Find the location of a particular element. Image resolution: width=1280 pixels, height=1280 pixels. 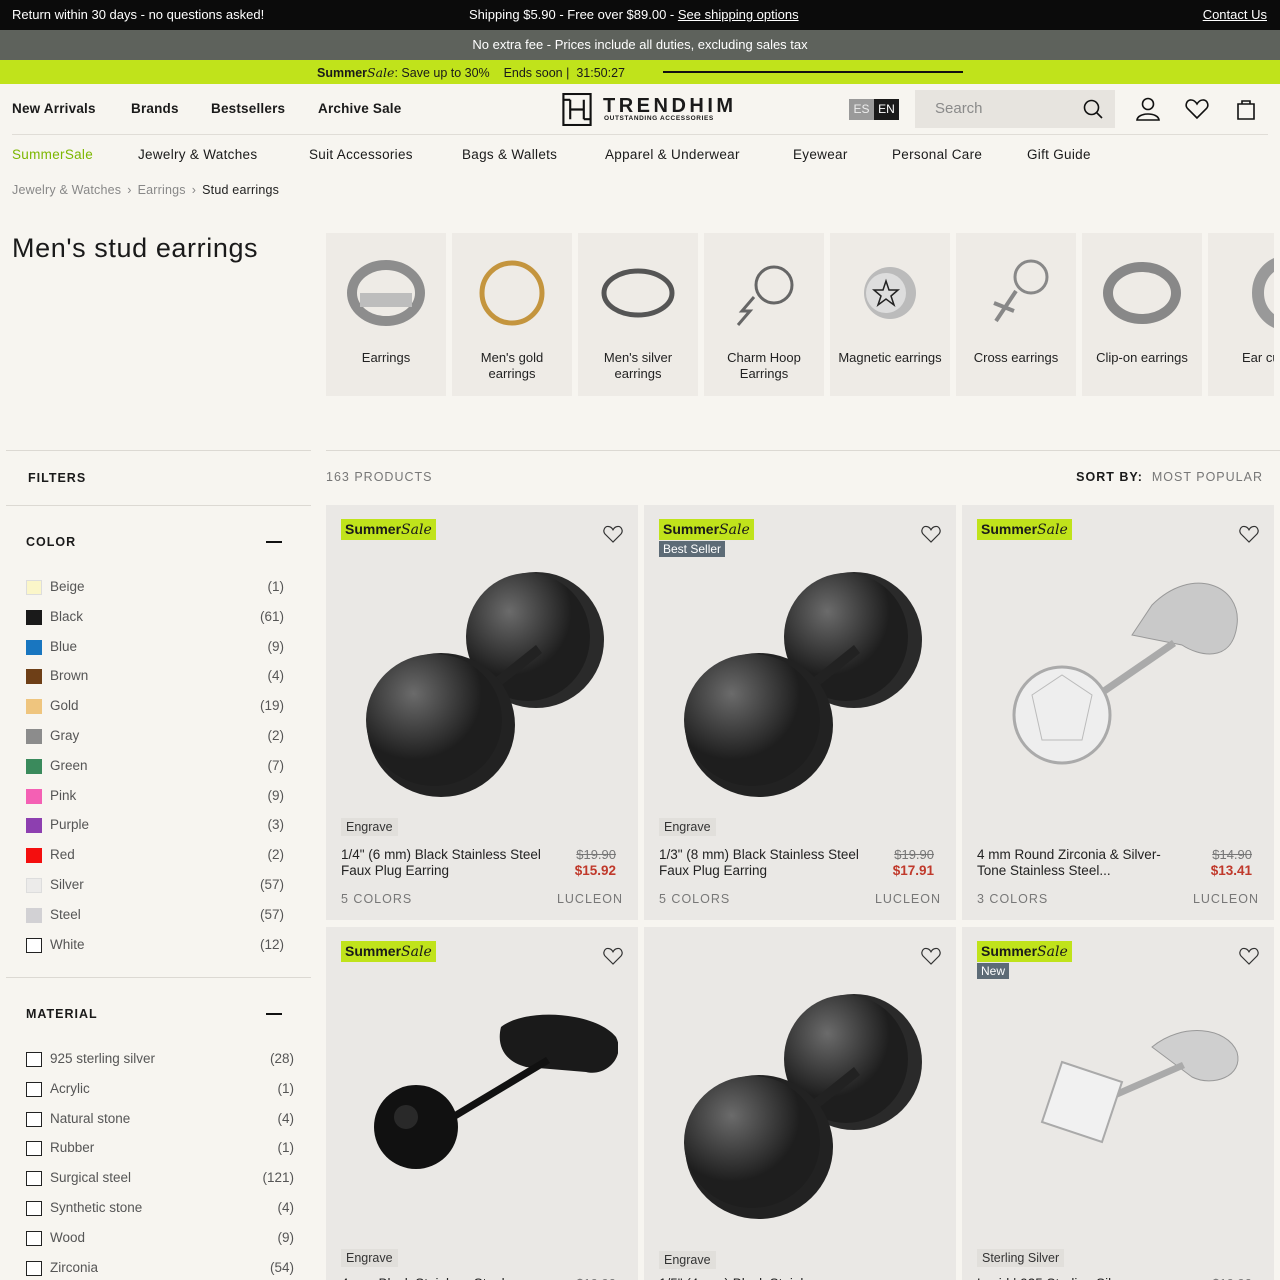

product-name: 1/5" (4 mm) Black Stainless is located at coordinates (759, 1278).